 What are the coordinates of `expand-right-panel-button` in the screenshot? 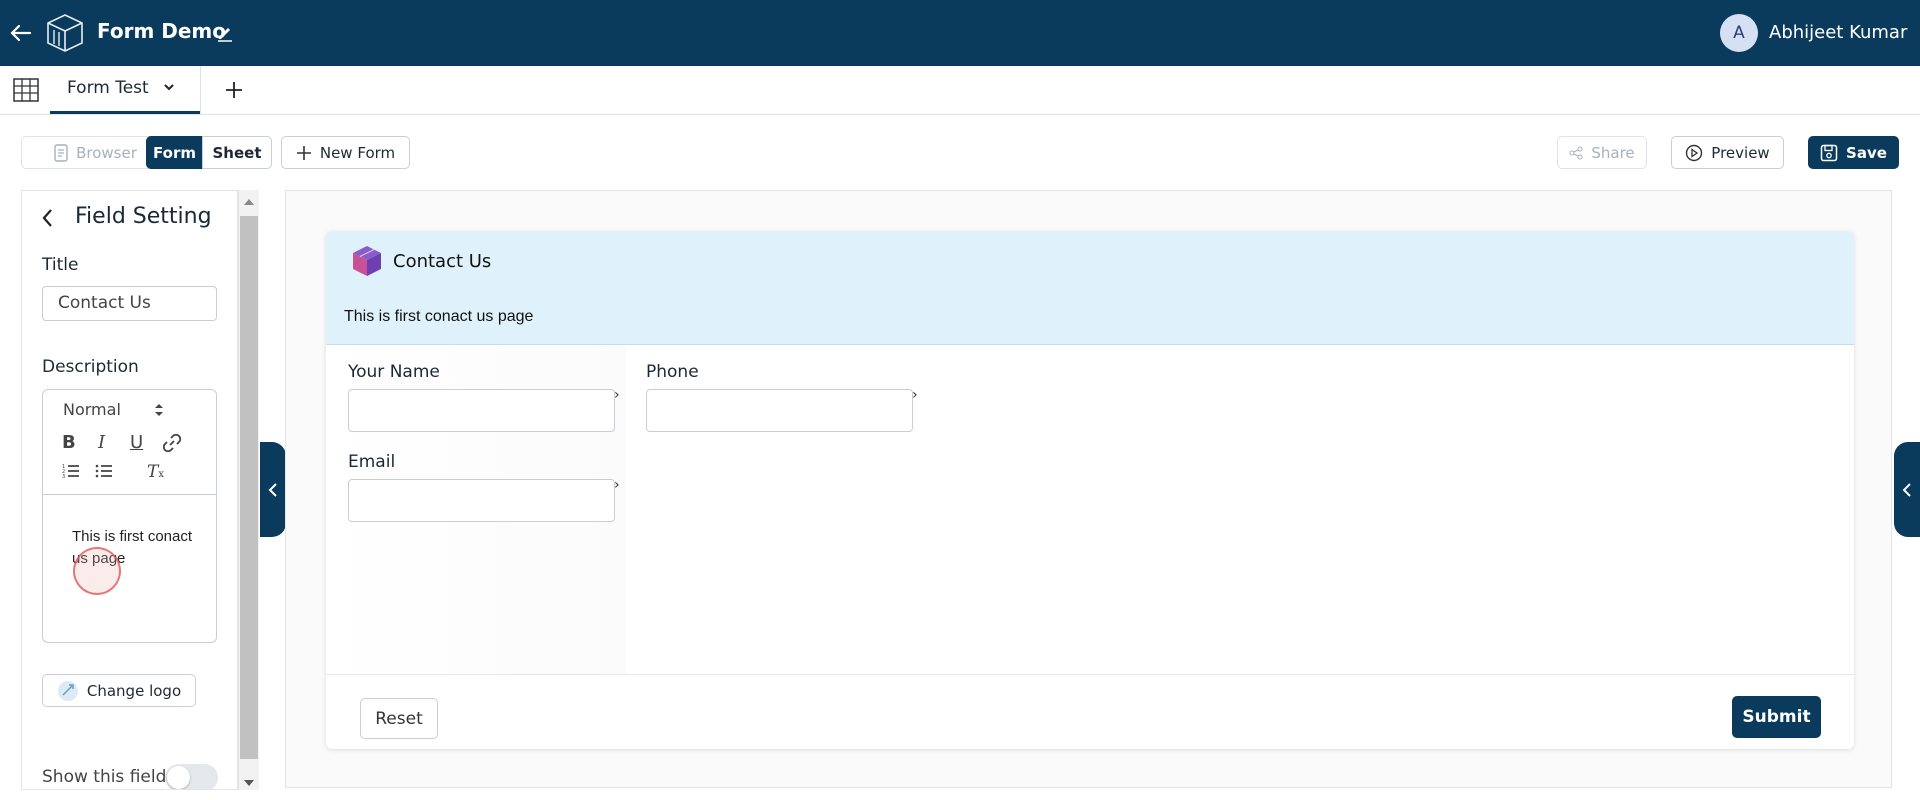 It's located at (1907, 489).